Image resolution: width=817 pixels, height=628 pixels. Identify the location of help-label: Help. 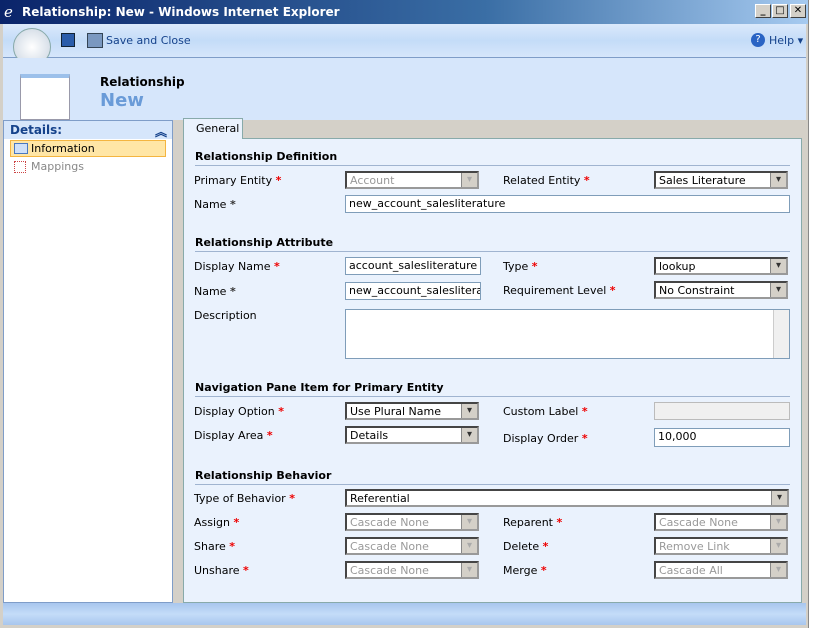
(782, 40).